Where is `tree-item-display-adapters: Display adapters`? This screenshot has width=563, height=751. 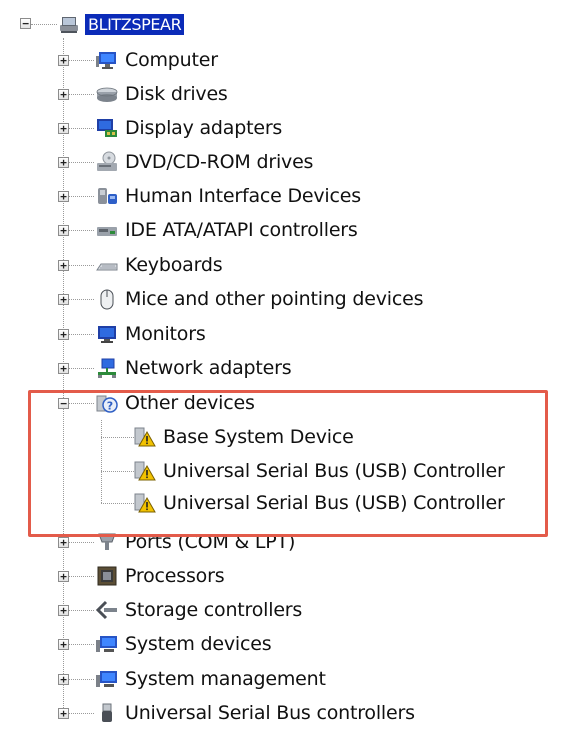 tree-item-display-adapters: Display adapters is located at coordinates (190, 128).